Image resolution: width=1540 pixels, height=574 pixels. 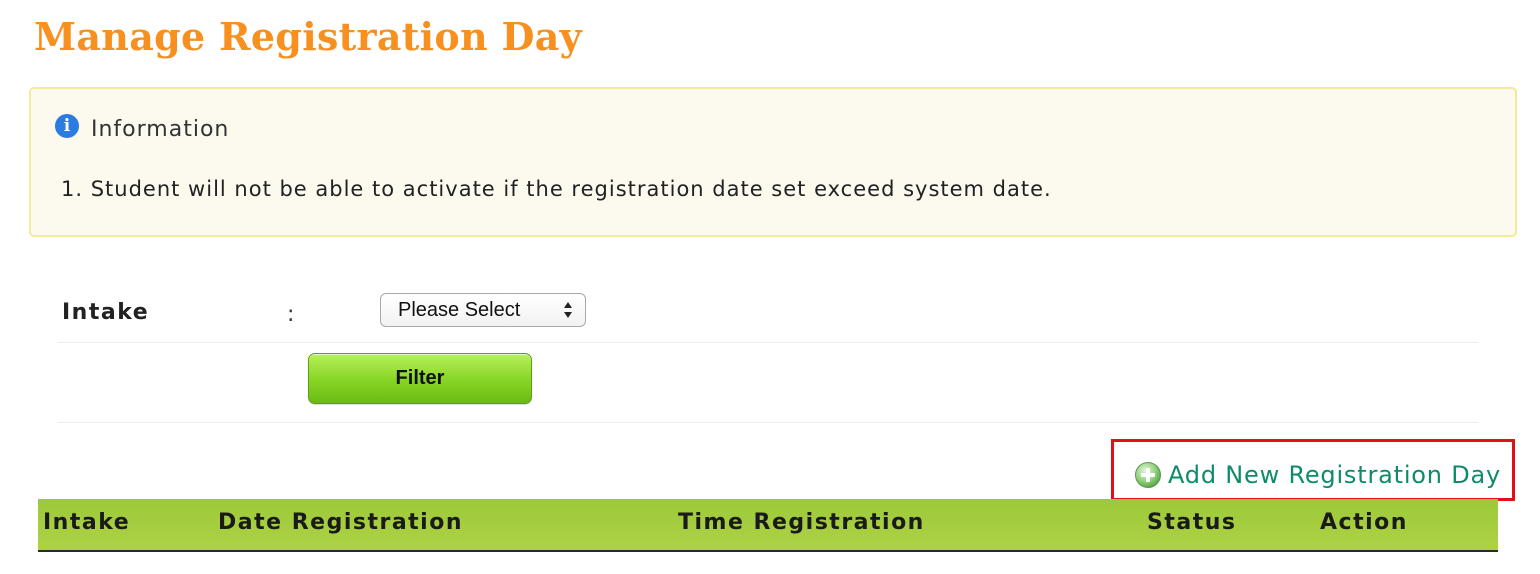 What do you see at coordinates (340, 522) in the screenshot?
I see `column-header-date-registration: Date Registration` at bounding box center [340, 522].